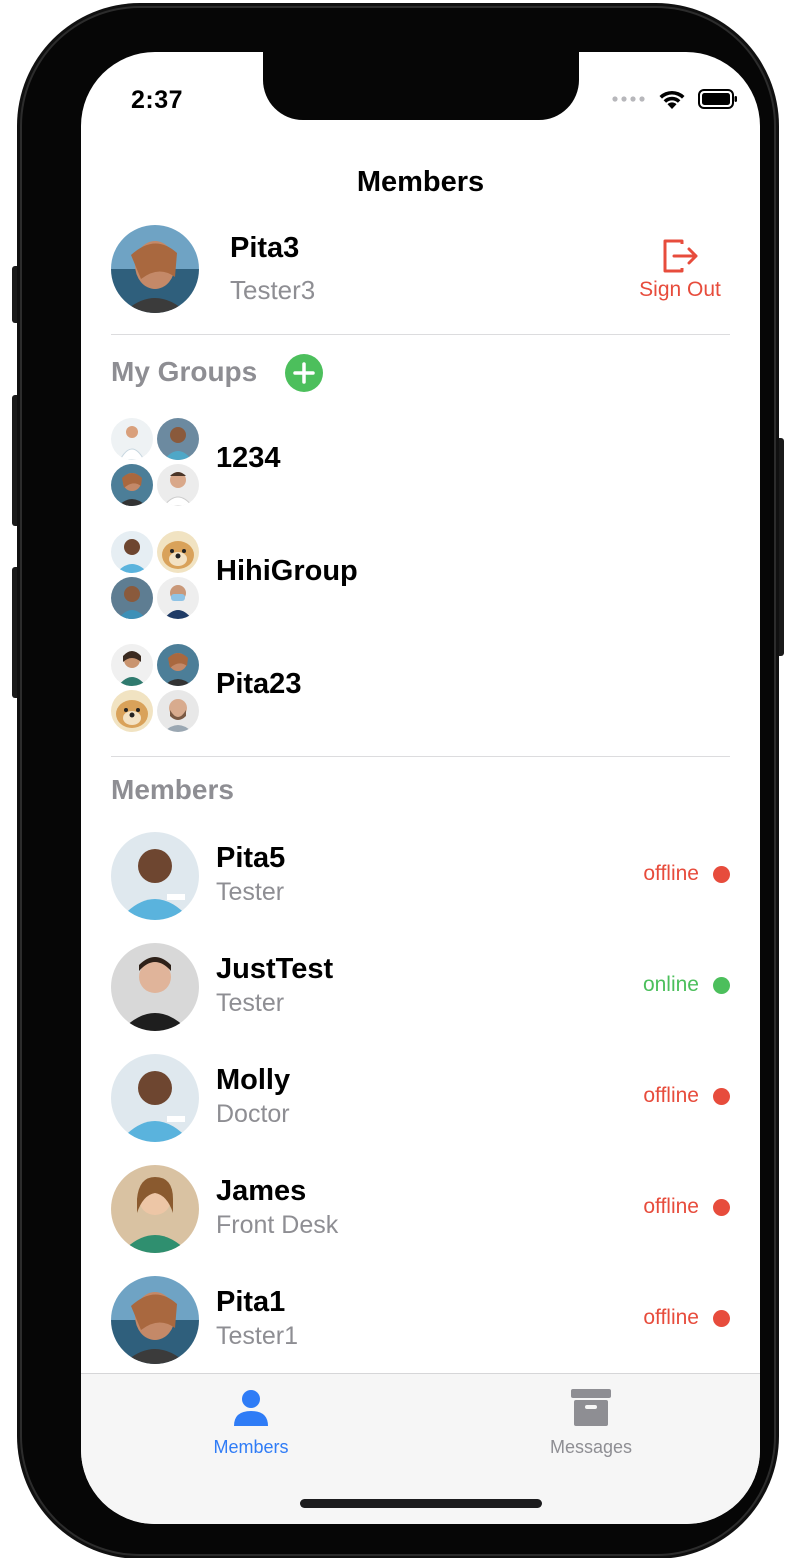  I want to click on battery-icon, so click(717, 99).